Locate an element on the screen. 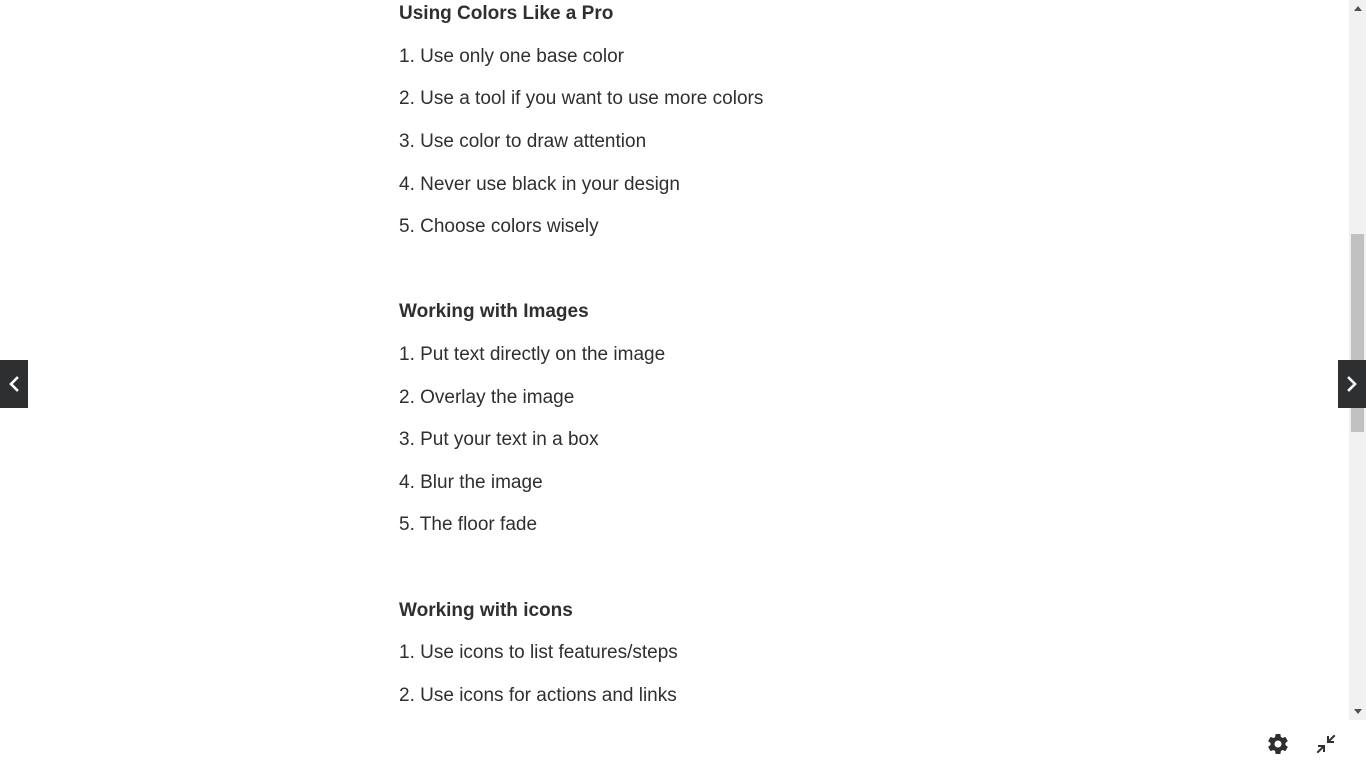 The width and height of the screenshot is (1366, 768). gear-icon is located at coordinates (1278, 744).